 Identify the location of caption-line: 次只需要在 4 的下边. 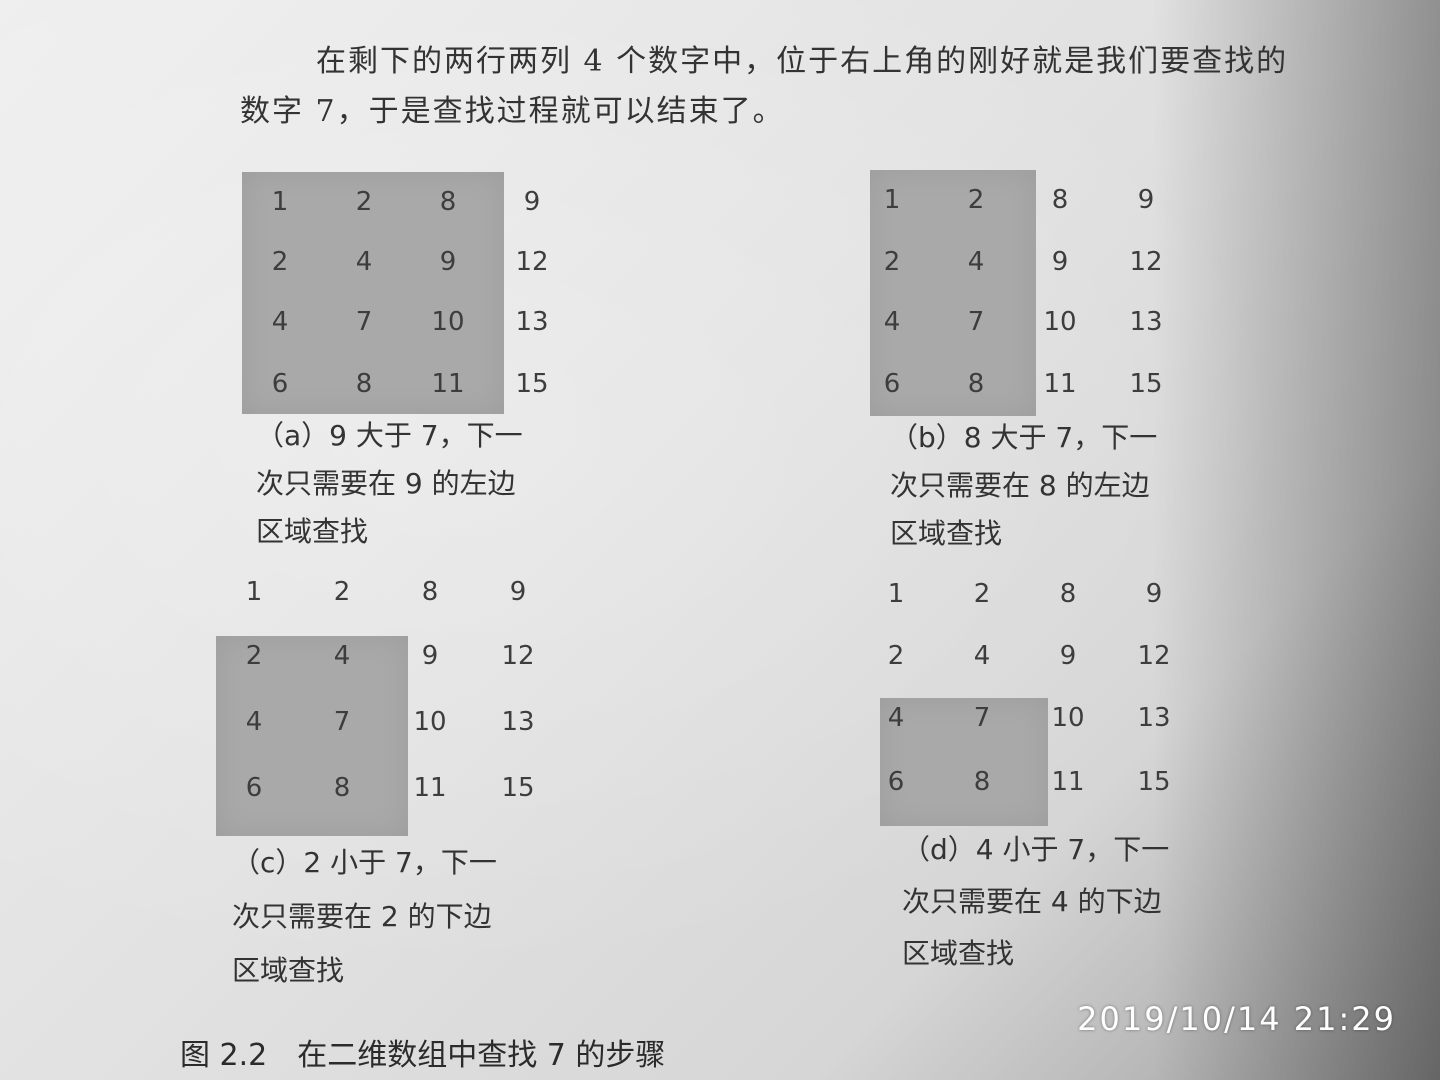
(1032, 901).